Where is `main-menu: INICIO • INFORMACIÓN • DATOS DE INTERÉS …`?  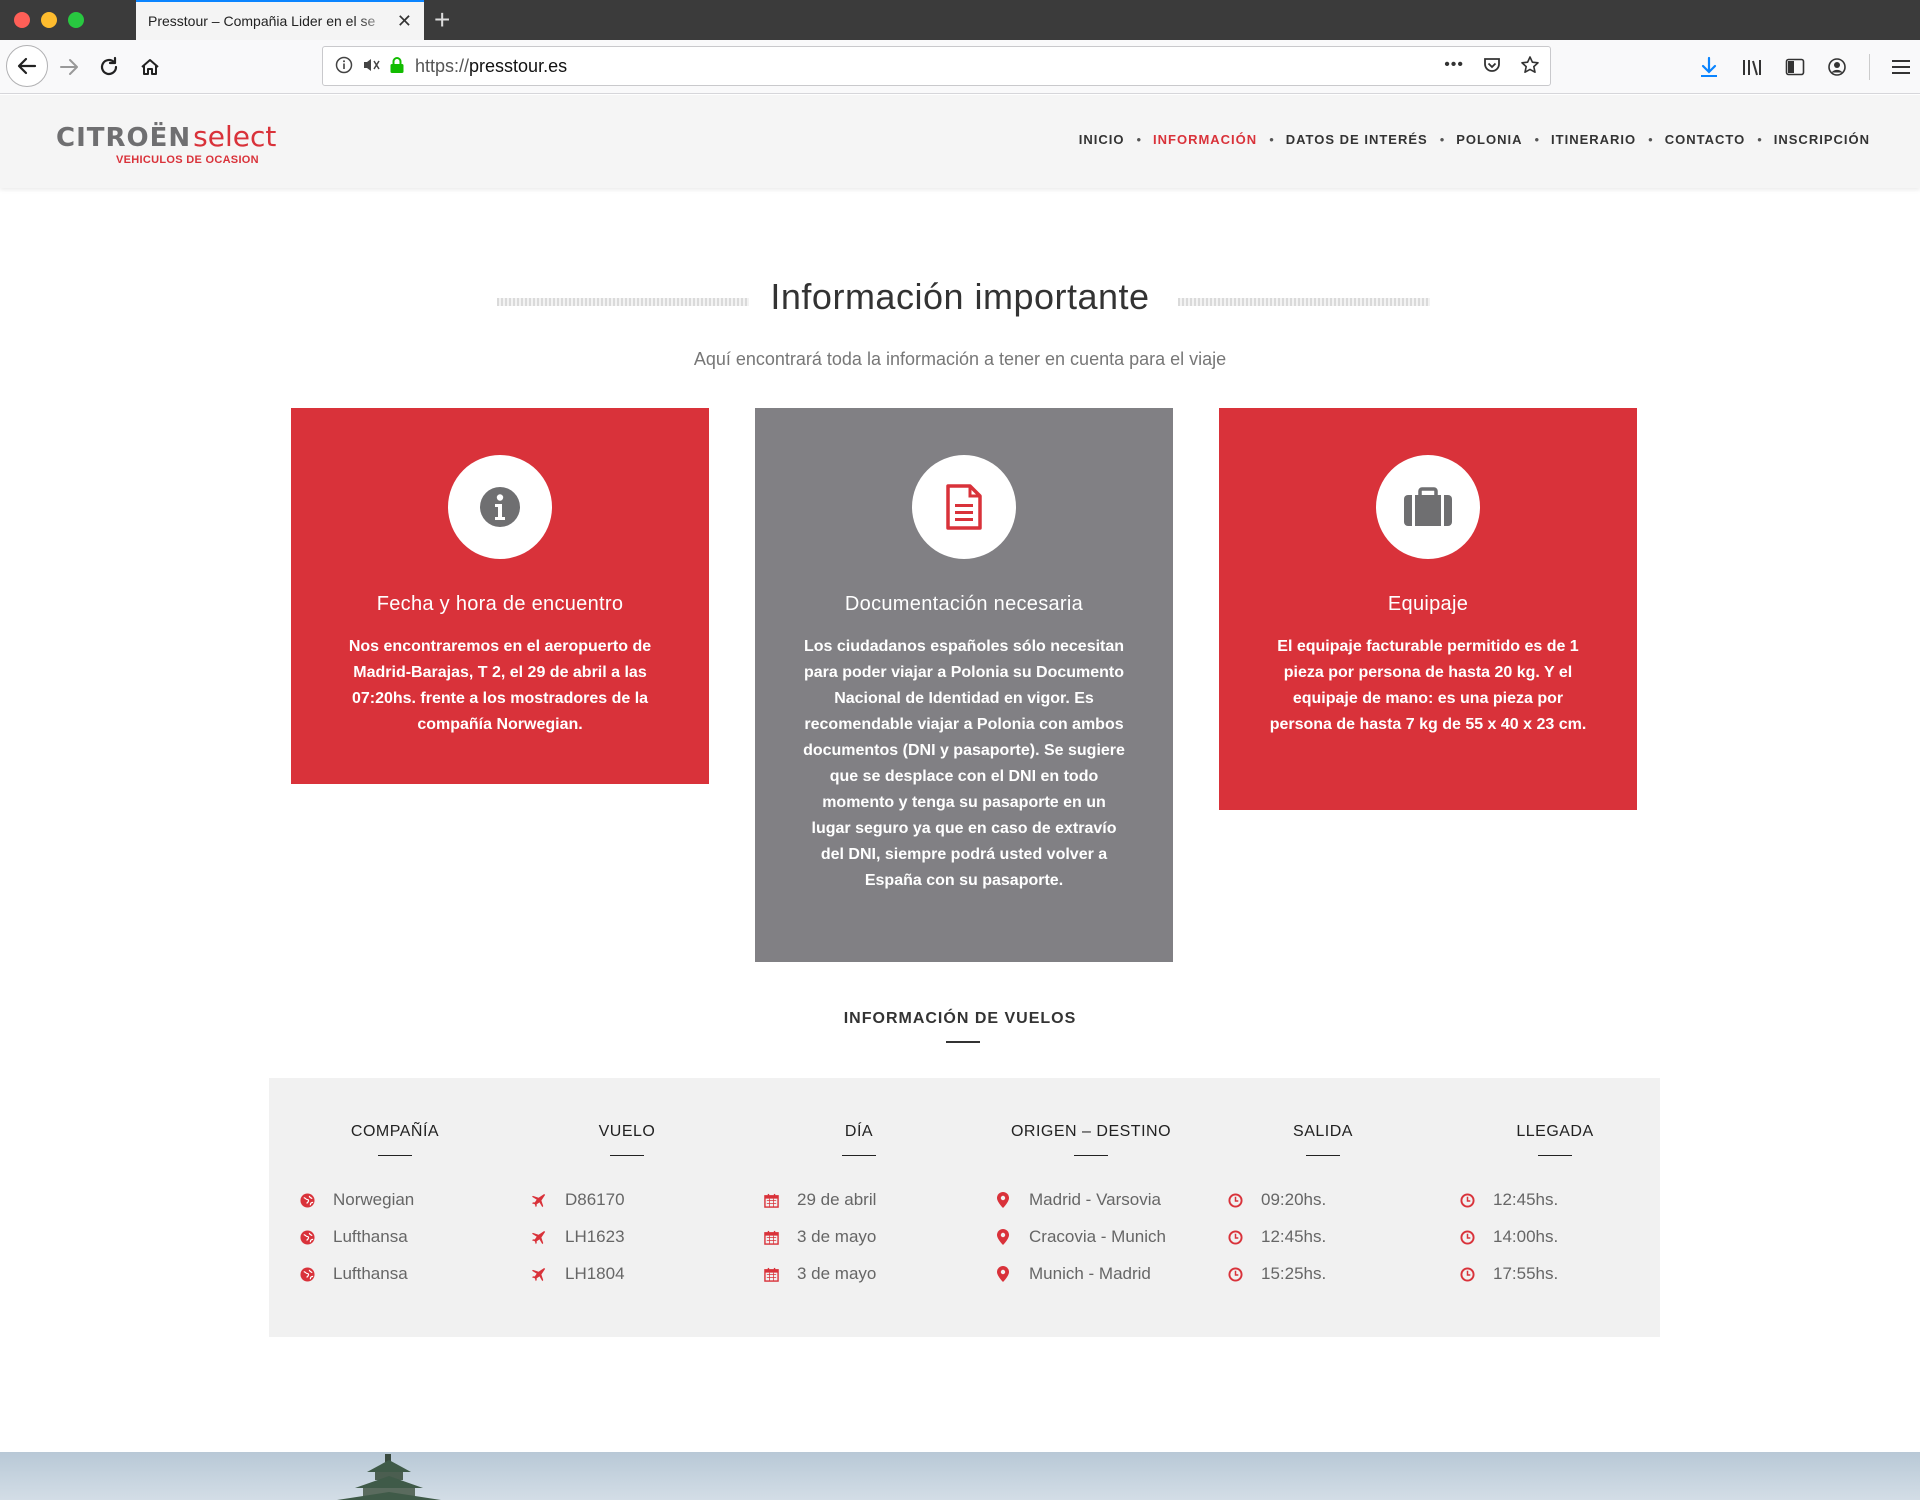
main-menu: INICIO • INFORMACIÓN • DATOS DE INTERÉS … is located at coordinates (1474, 139).